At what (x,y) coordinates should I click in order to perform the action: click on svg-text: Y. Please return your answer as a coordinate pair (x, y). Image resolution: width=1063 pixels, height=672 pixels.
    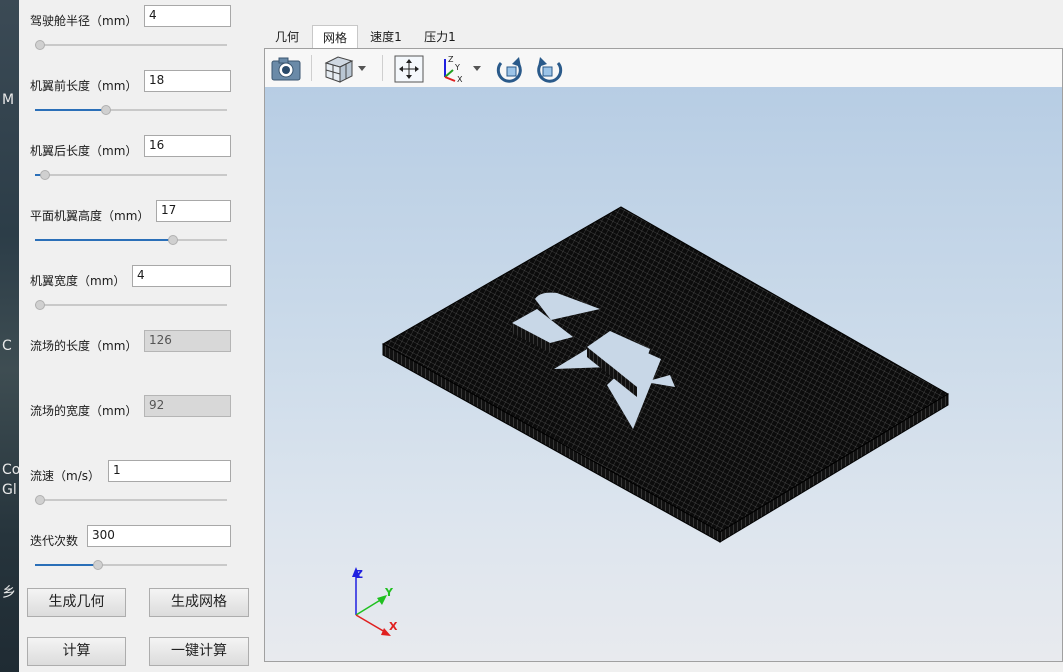
    Looking at the image, I should click on (457, 67).